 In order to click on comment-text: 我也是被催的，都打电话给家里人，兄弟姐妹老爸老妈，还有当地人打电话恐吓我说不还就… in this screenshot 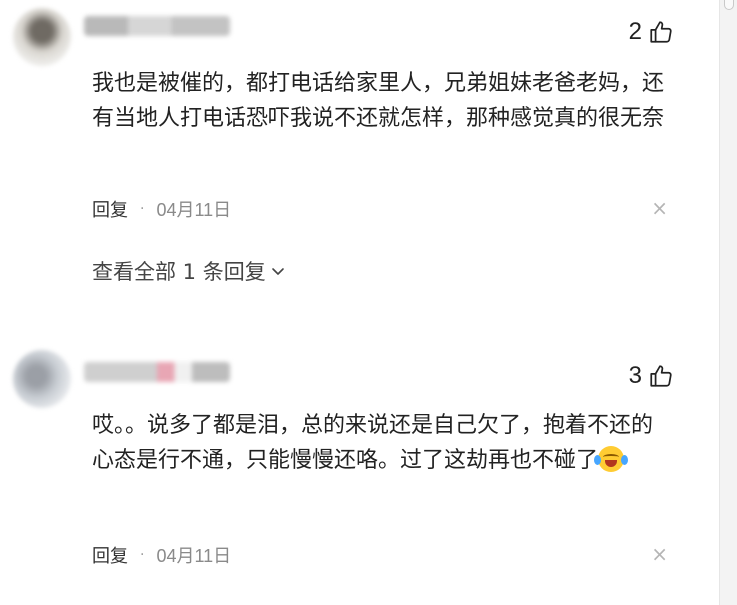, I will do `click(378, 101)`.